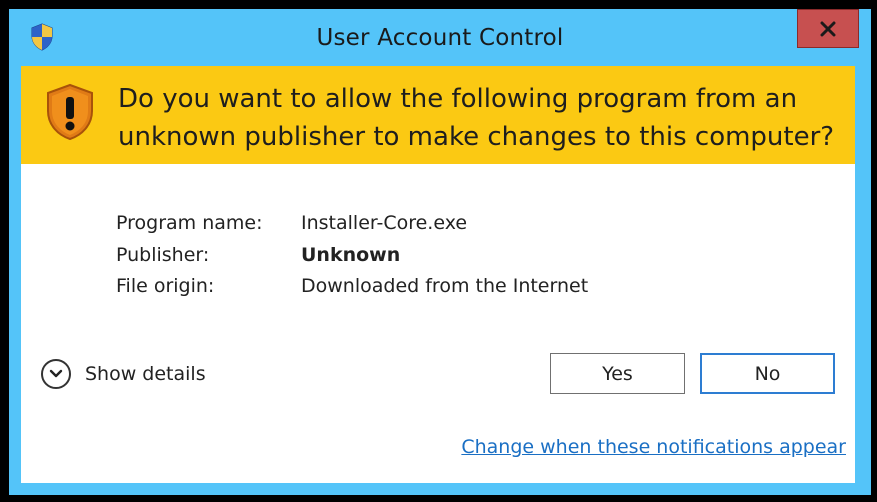 Image resolution: width=877 pixels, height=502 pixels. I want to click on no-button: No, so click(767, 373).